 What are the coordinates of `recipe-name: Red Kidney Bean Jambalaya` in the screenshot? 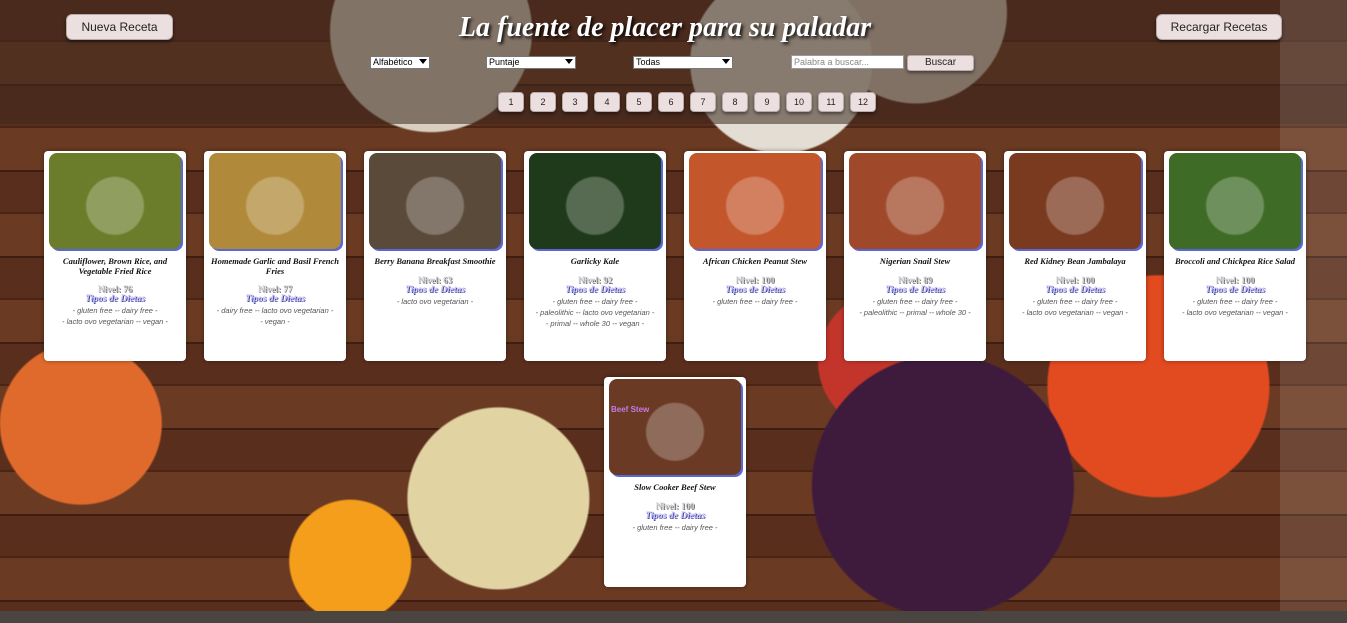 It's located at (1075, 261).